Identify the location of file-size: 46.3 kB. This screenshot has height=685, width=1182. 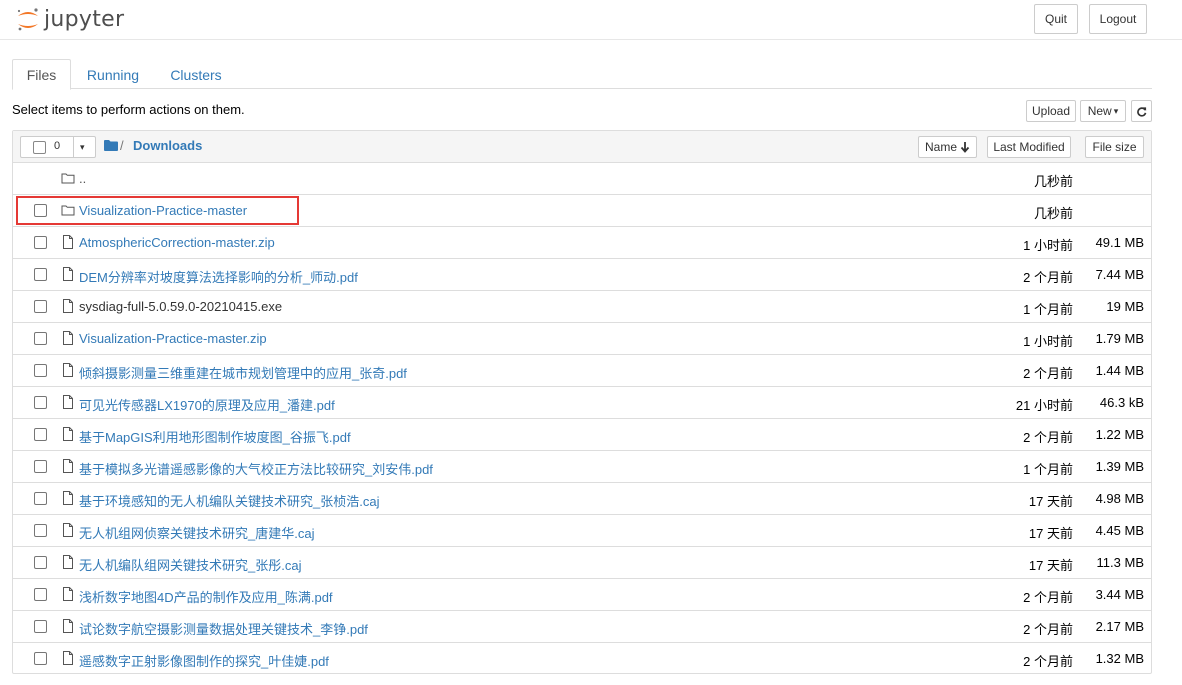
(1121, 402).